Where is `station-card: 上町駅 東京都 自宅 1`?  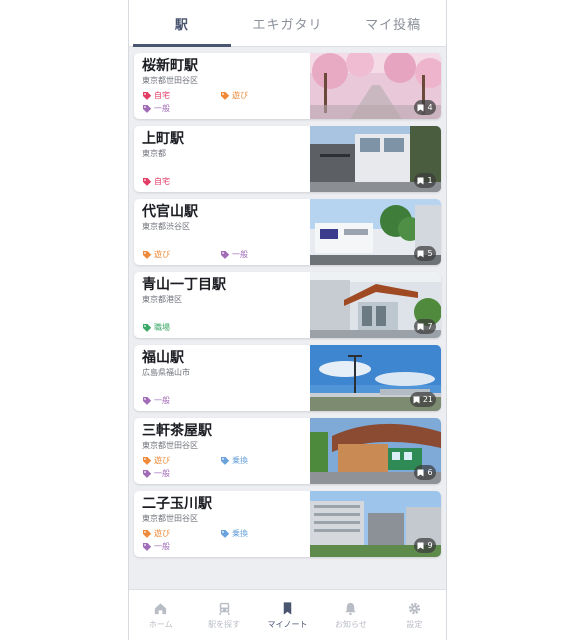
station-card: 上町駅 東京都 自宅 1 is located at coordinates (287, 159).